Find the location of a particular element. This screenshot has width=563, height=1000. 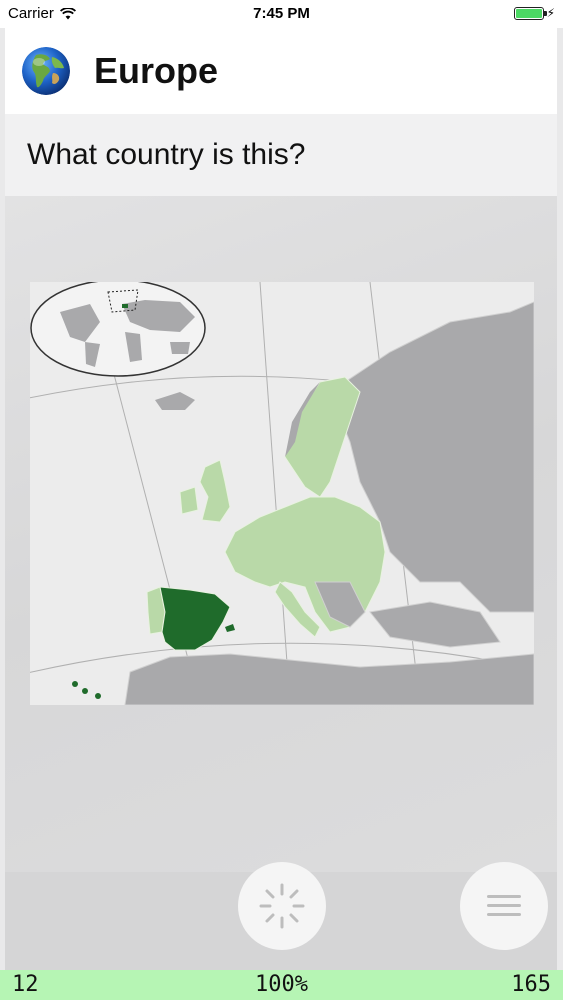

question-panel: What country is this? is located at coordinates (281, 155).